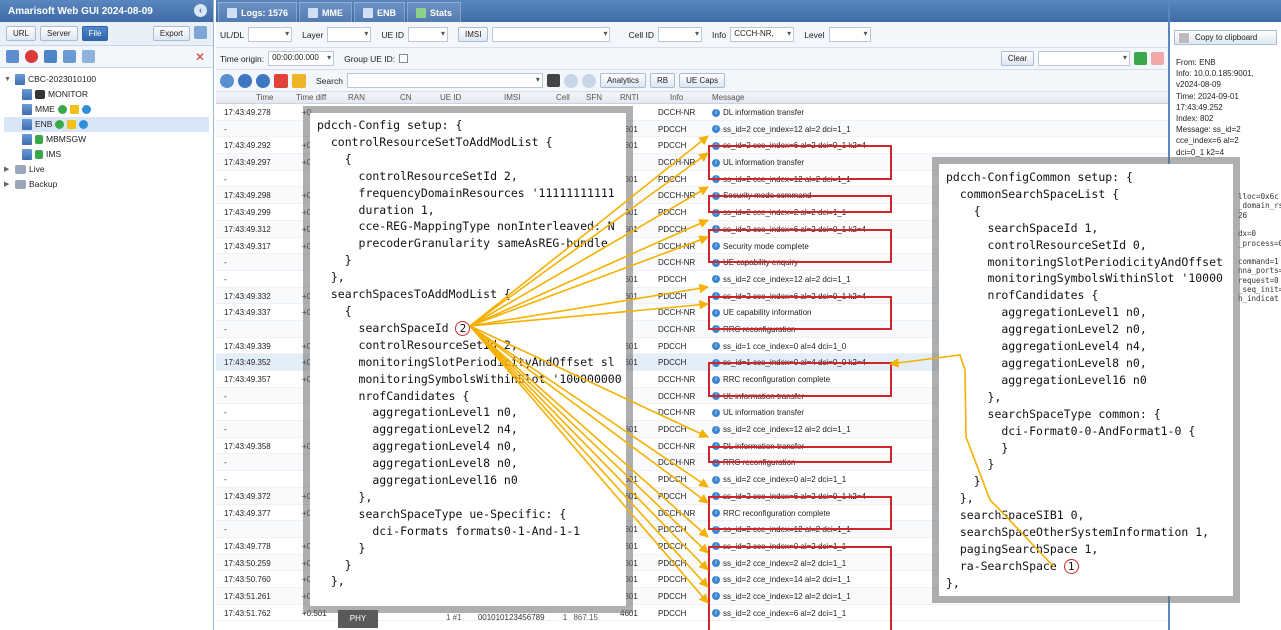 The width and height of the screenshot is (1281, 630). I want to click on tree-item-mme: MME, so click(106, 109).